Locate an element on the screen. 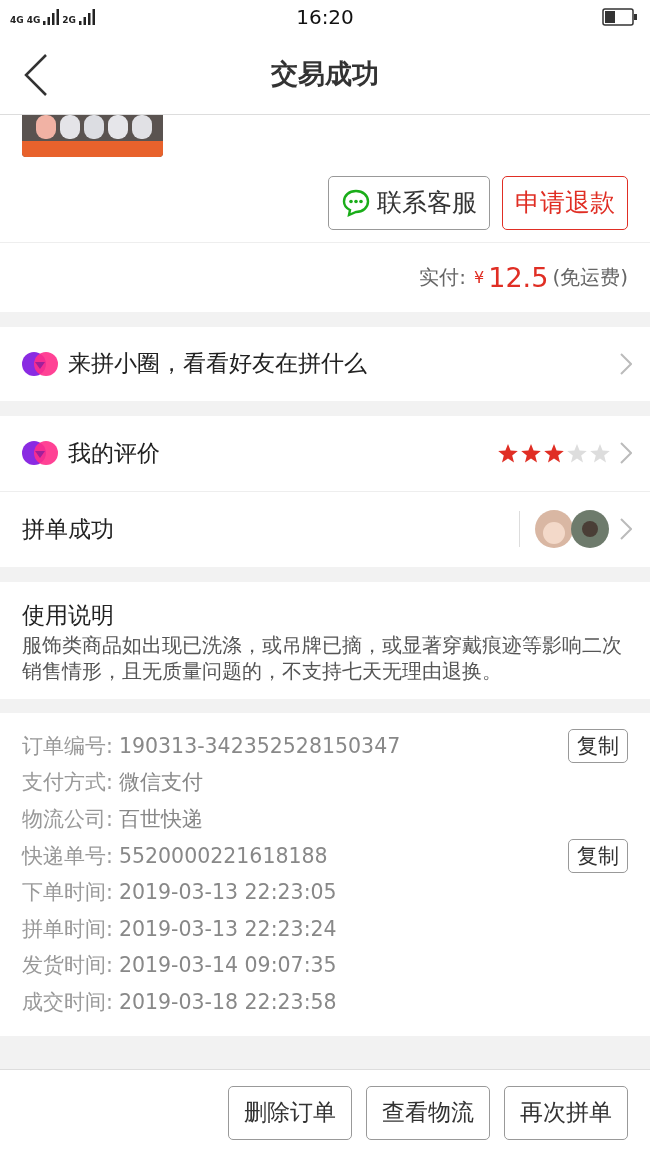 The width and height of the screenshot is (650, 1155). detail-label: 发货时间: is located at coordinates (67, 966).